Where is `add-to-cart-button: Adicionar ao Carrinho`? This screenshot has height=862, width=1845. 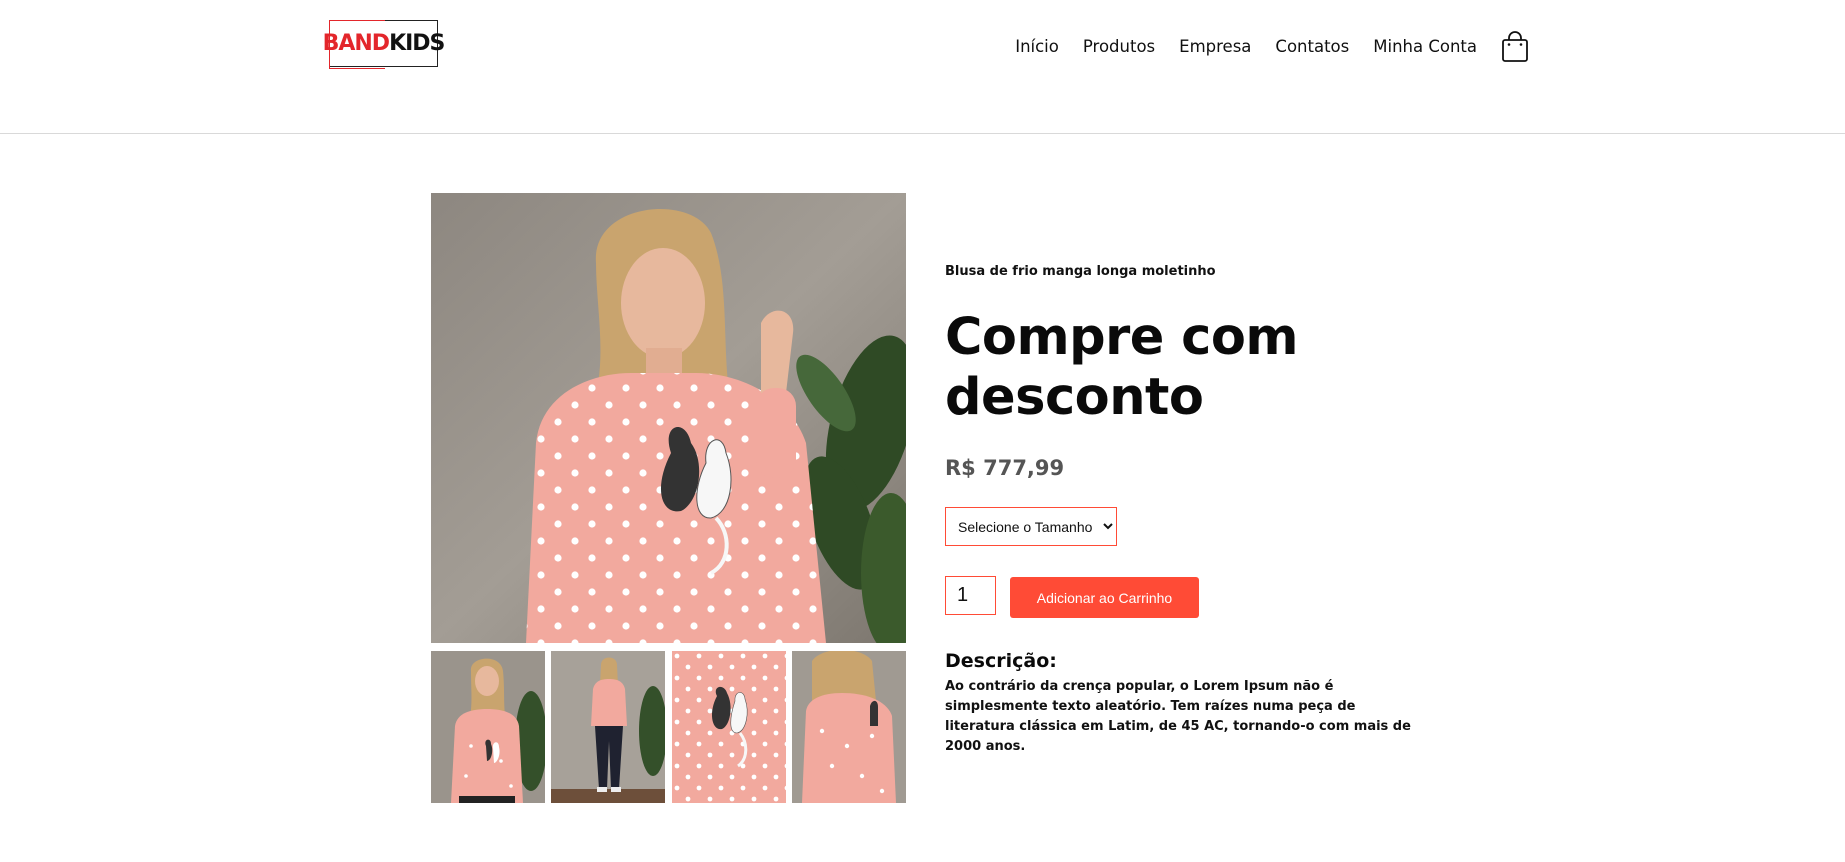
add-to-cart-button: Adicionar ao Carrinho is located at coordinates (1104, 597).